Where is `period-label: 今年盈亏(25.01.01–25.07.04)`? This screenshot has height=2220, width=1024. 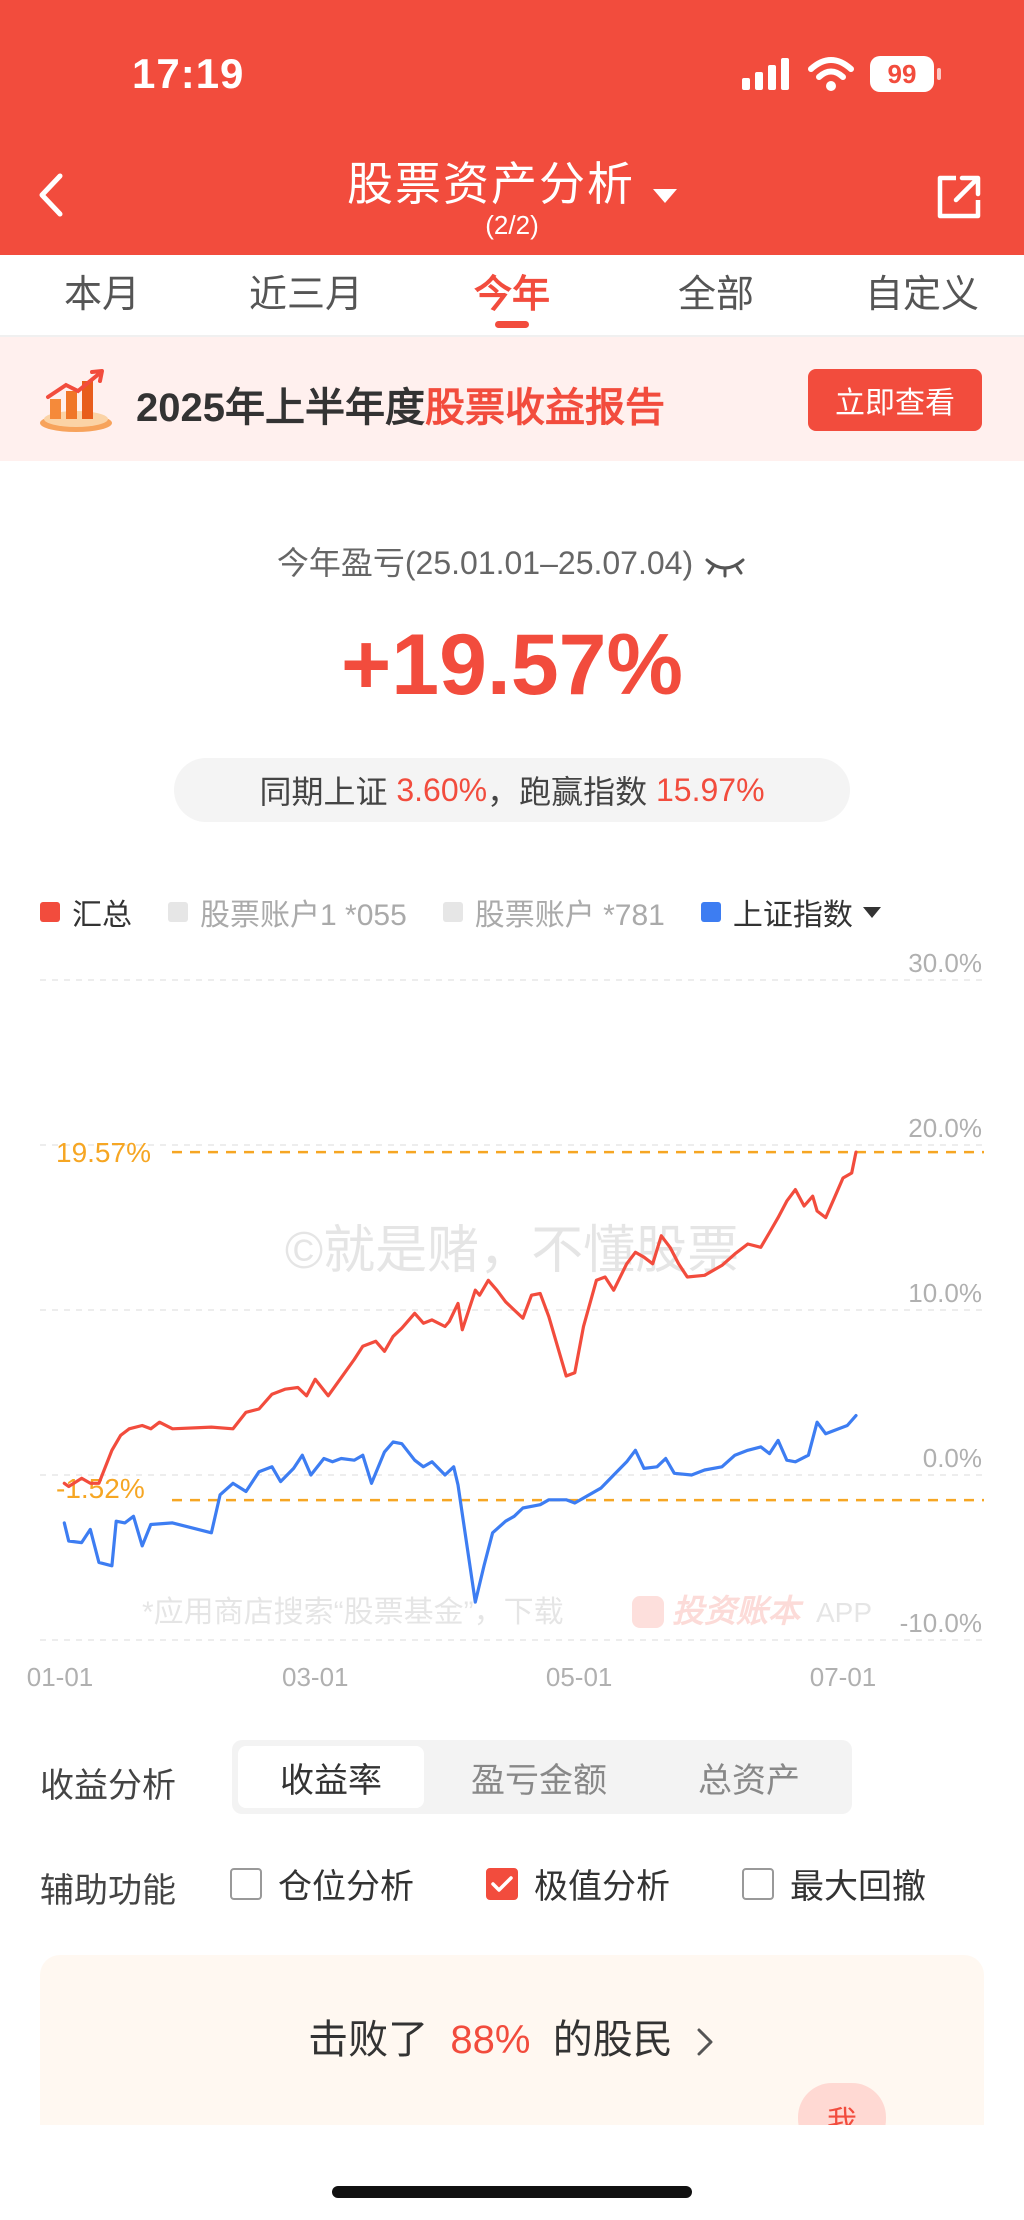 period-label: 今年盈亏(25.01.01–25.07.04) is located at coordinates (512, 561).